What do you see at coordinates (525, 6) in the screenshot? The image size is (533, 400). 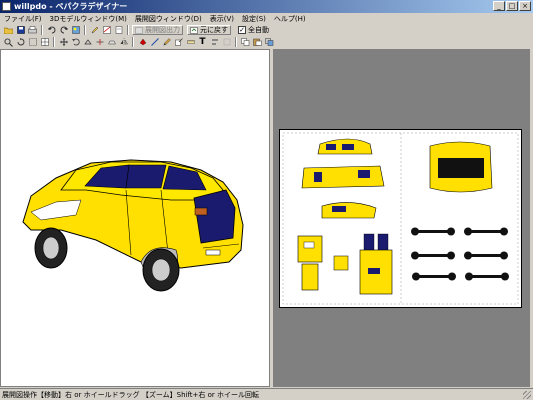 I see `close-button: ×` at bounding box center [525, 6].